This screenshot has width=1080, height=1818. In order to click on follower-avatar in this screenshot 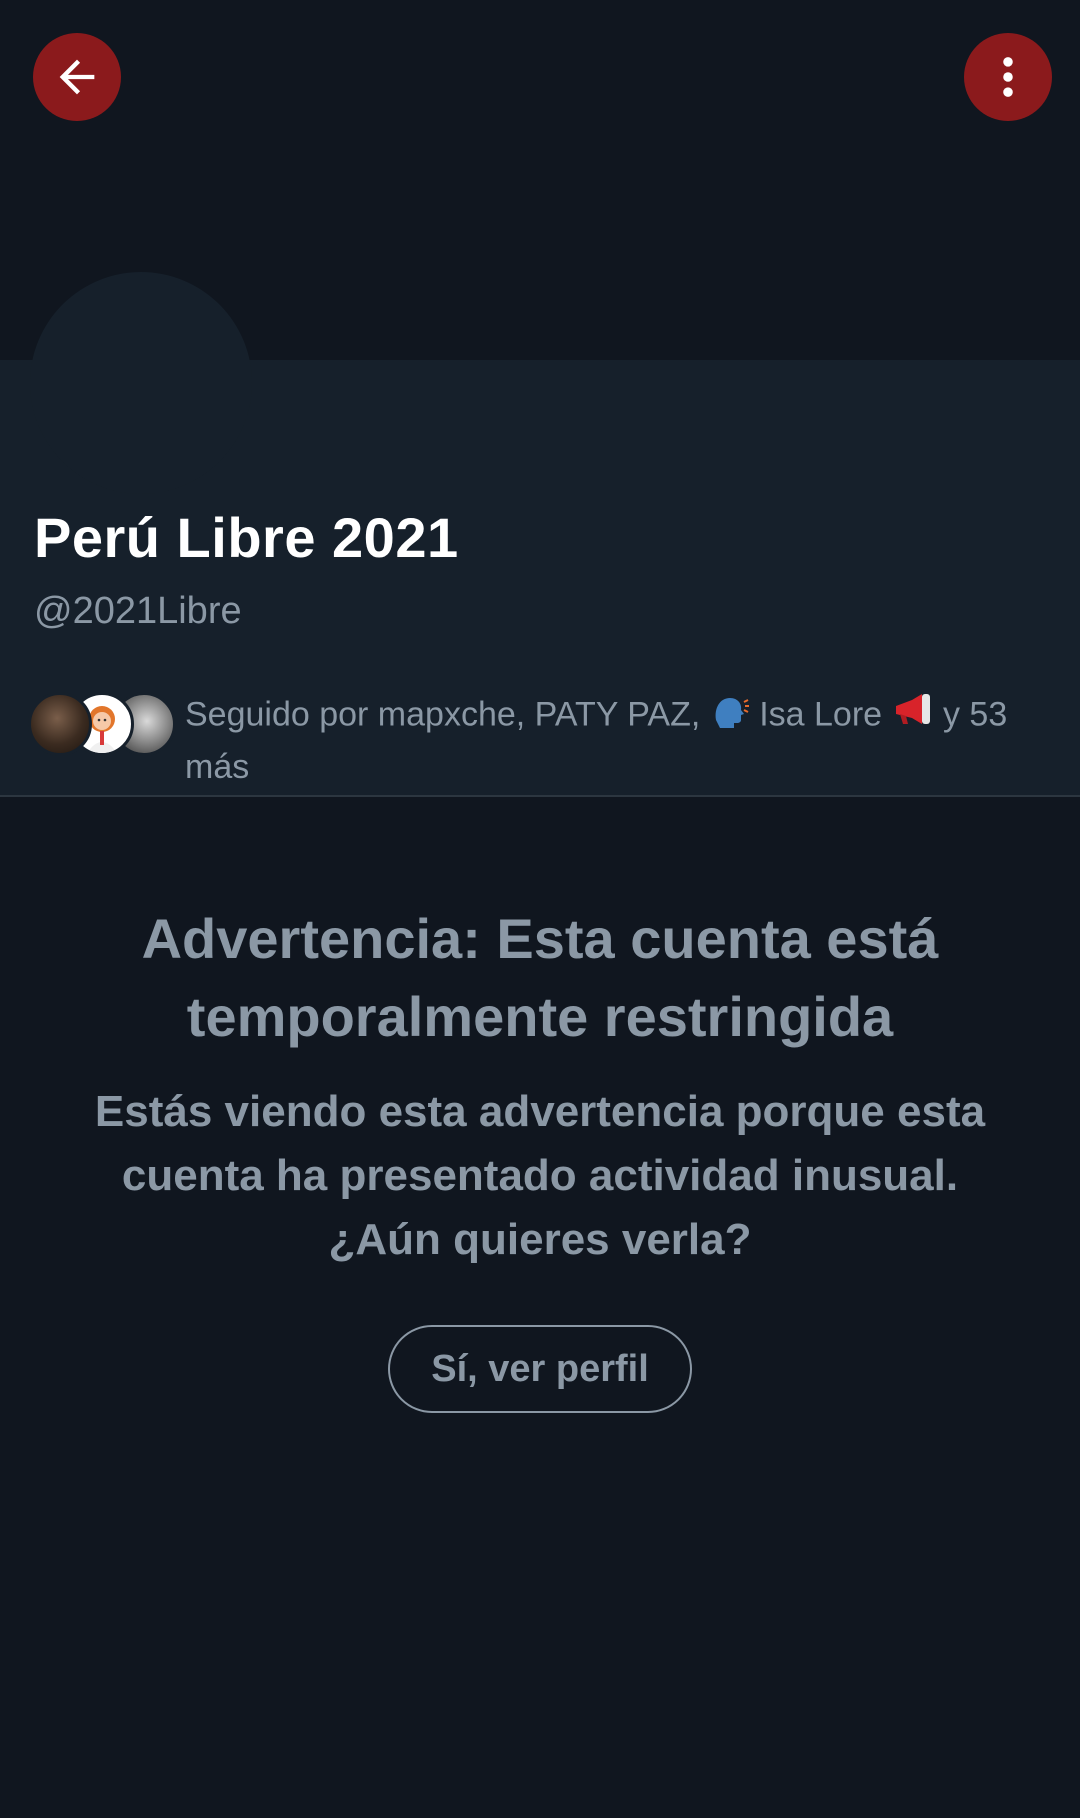, I will do `click(60, 724)`.